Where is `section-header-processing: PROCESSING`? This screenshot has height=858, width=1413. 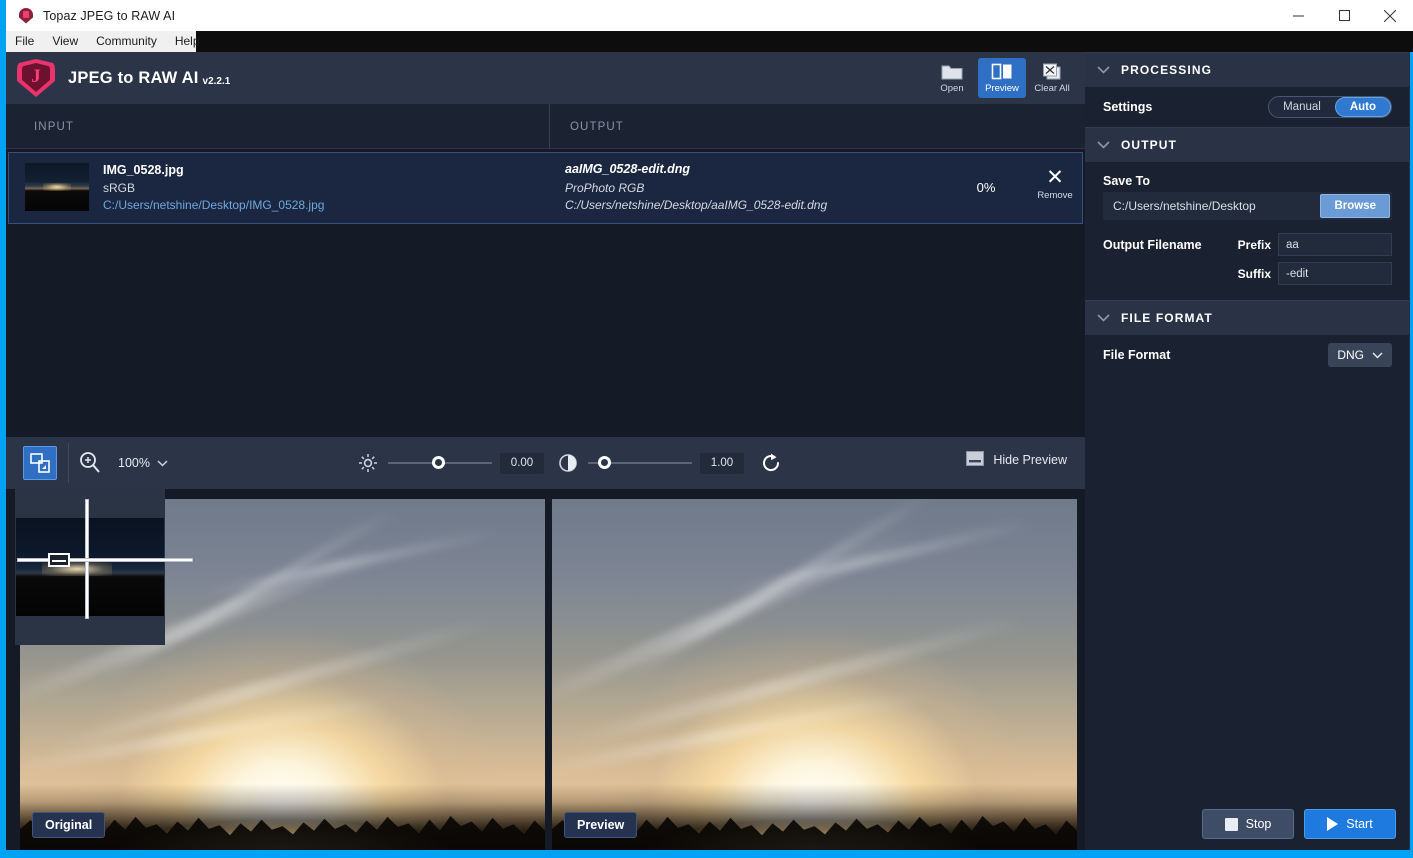
section-header-processing: PROCESSING is located at coordinates (1247, 69).